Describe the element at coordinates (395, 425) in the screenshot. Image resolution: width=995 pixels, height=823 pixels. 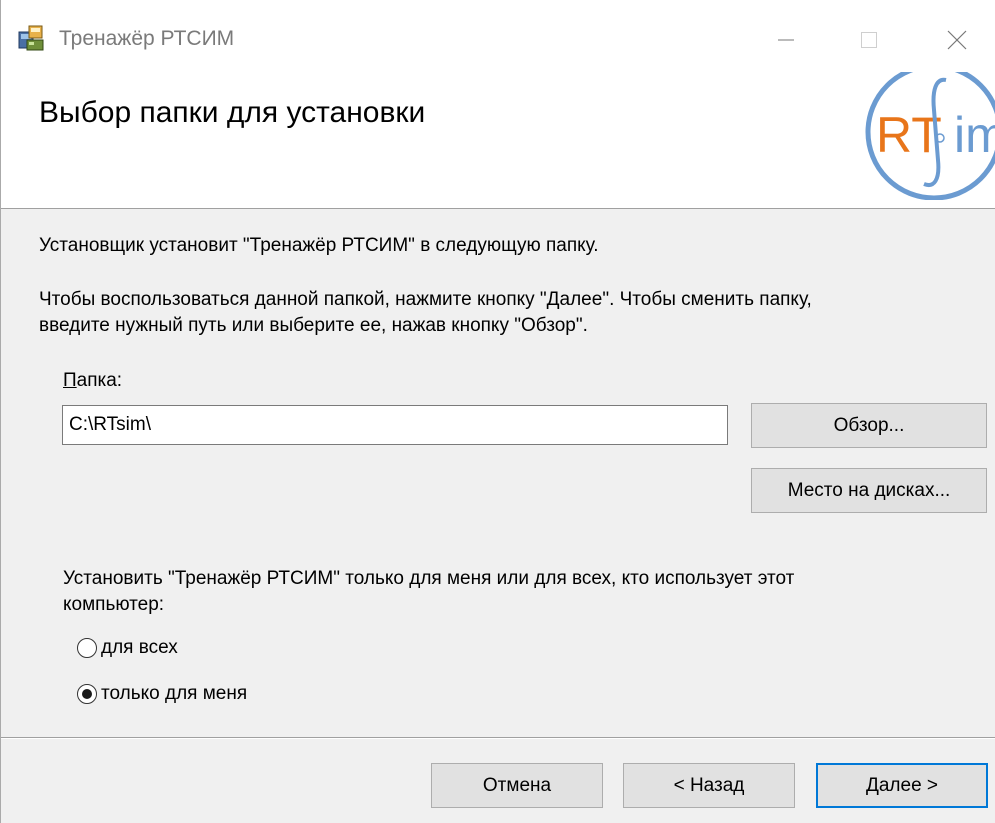
I see `folder-path-input: C:\RTsim\` at that location.